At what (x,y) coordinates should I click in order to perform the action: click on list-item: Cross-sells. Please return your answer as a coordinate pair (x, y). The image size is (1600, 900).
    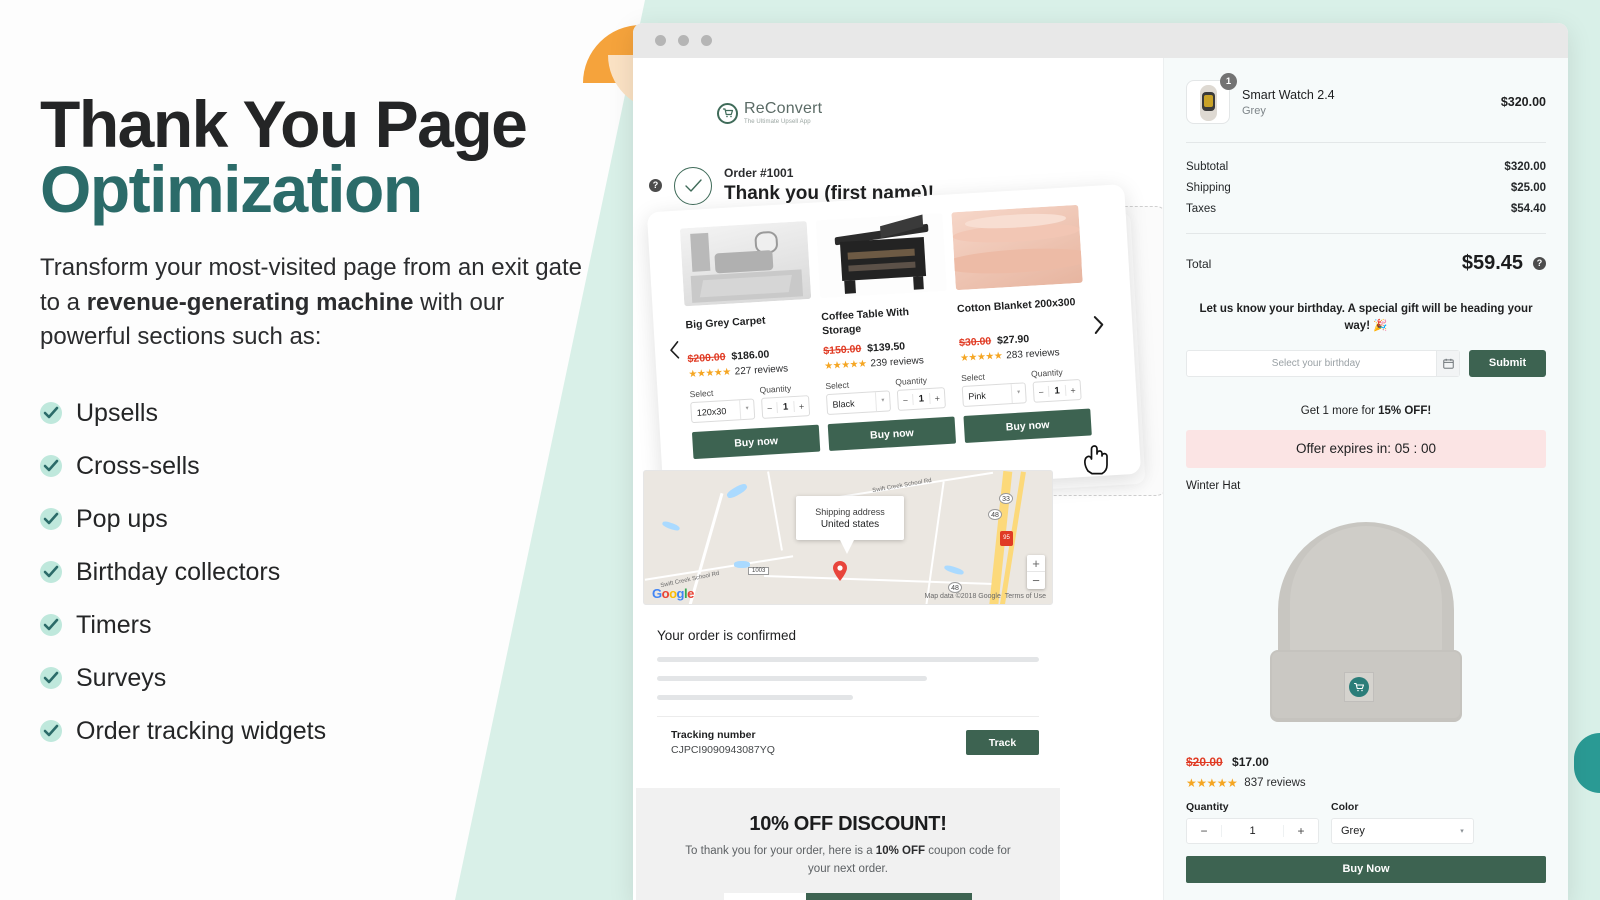
    Looking at the image, I should click on (340, 466).